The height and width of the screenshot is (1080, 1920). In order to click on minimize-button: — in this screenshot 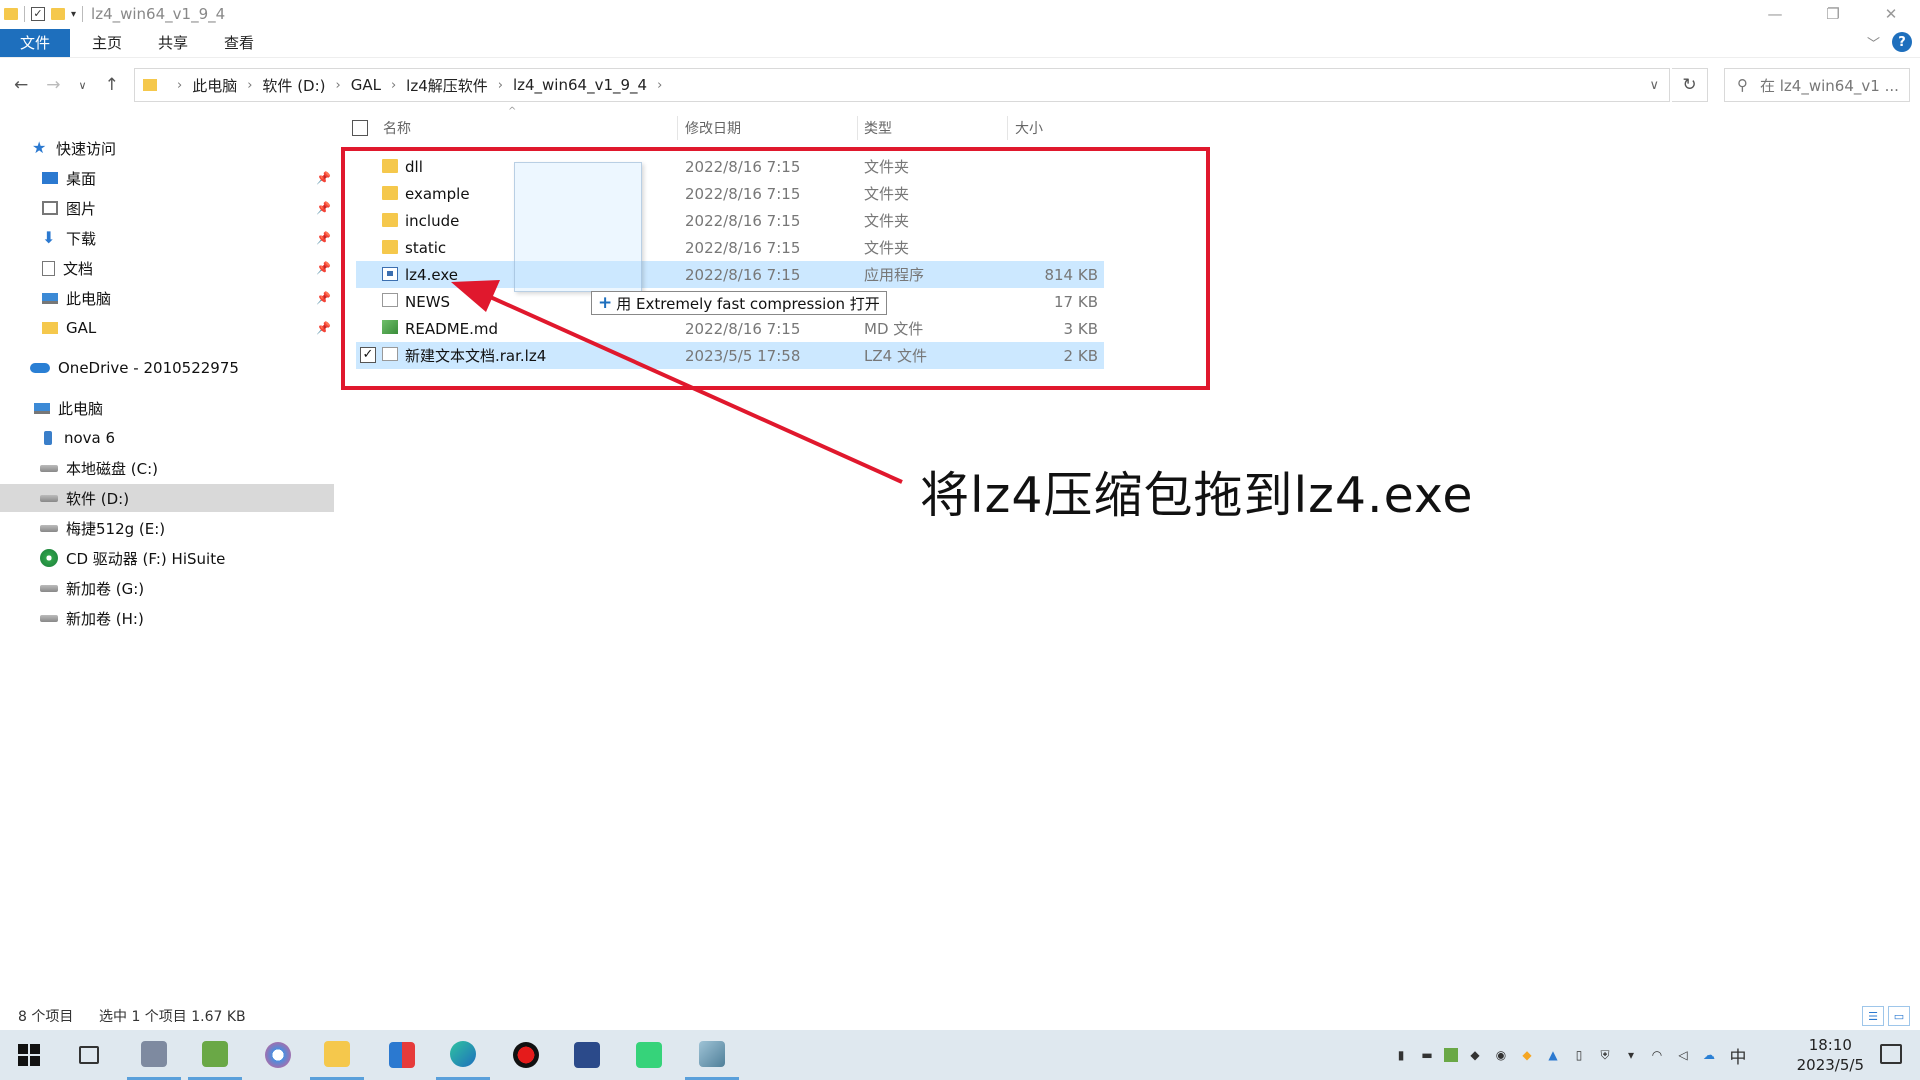, I will do `click(1775, 14)`.